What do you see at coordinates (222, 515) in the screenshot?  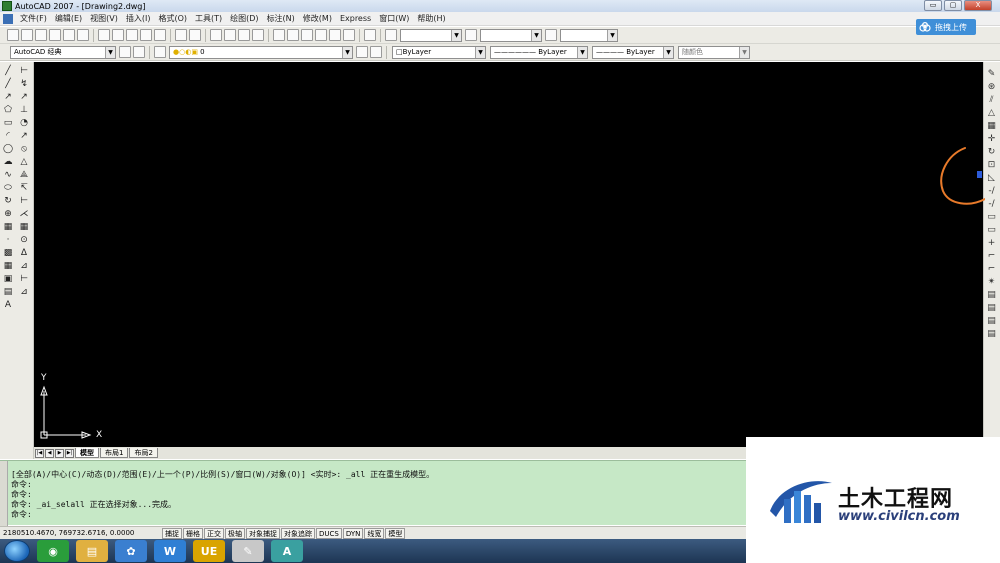 I see `command-prompt: 命令:` at bounding box center [222, 515].